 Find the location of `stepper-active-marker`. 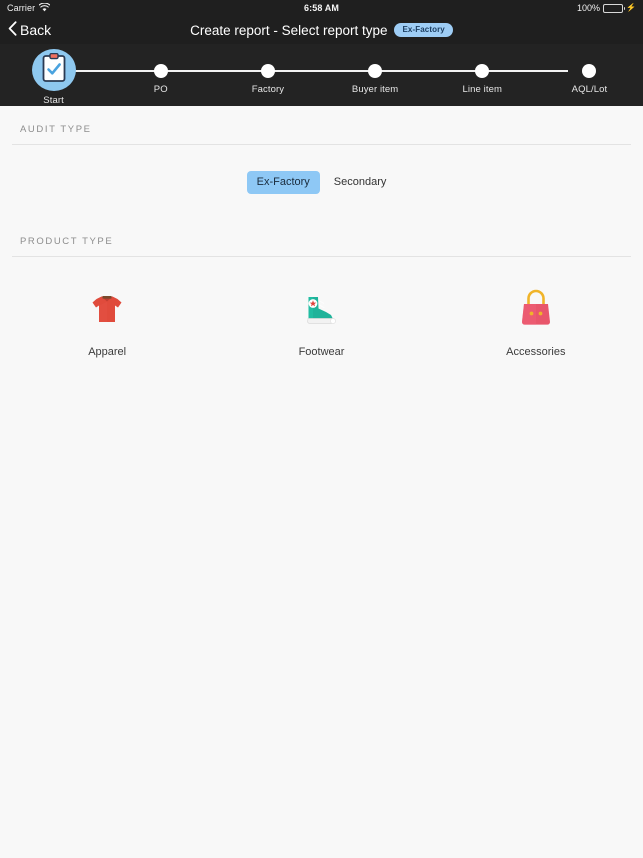

stepper-active-marker is located at coordinates (53, 70).